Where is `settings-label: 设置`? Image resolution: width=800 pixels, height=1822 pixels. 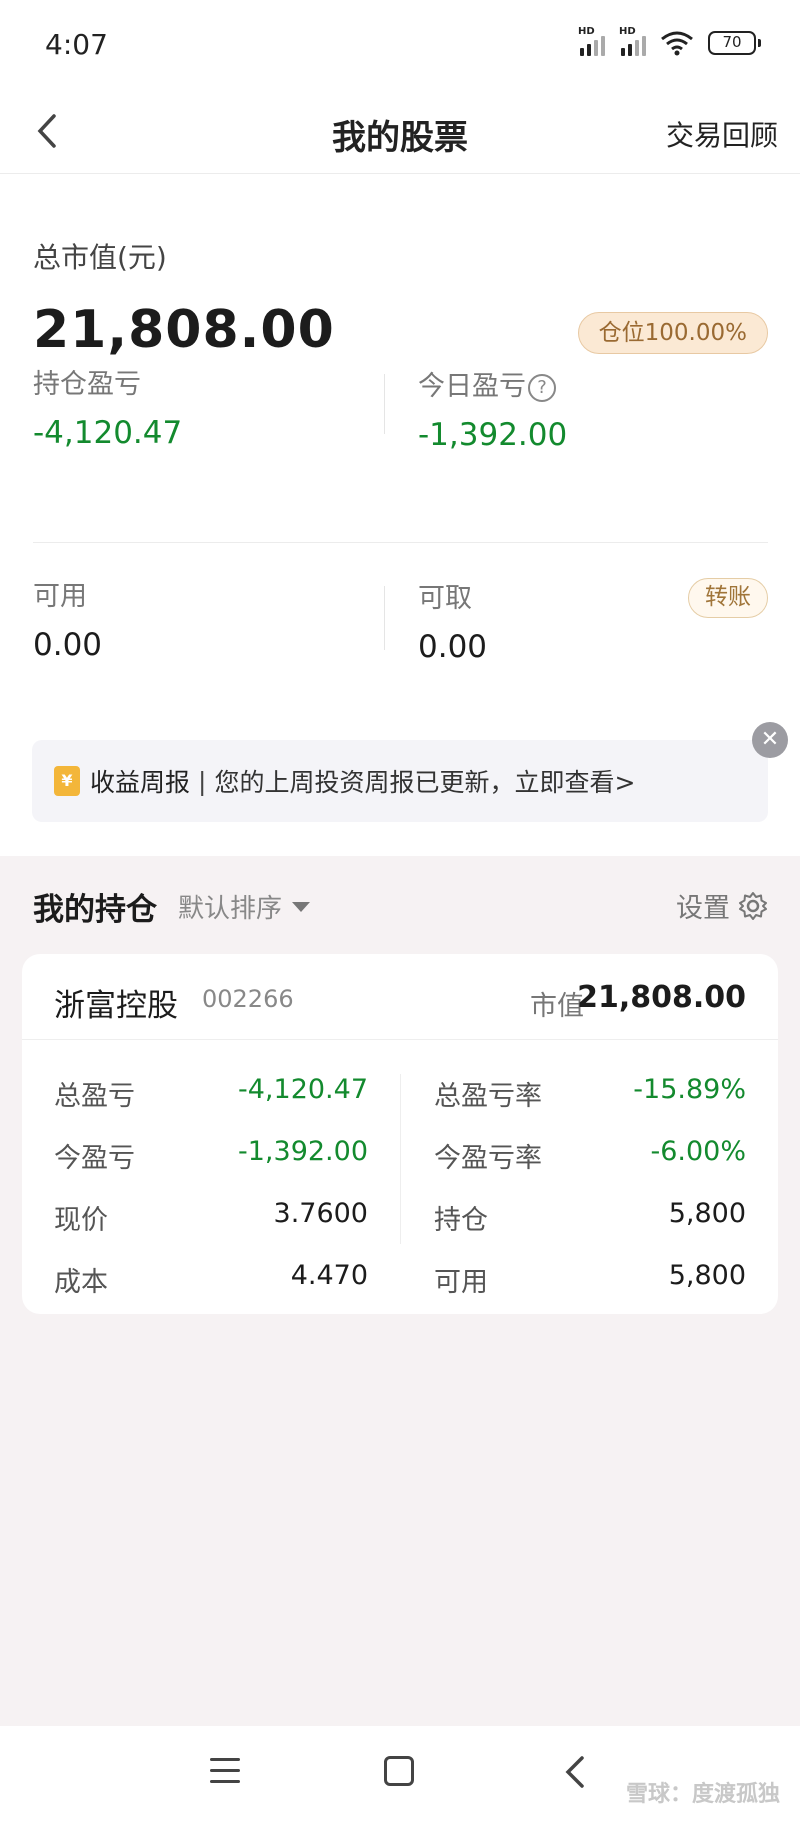 settings-label: 设置 is located at coordinates (703, 908).